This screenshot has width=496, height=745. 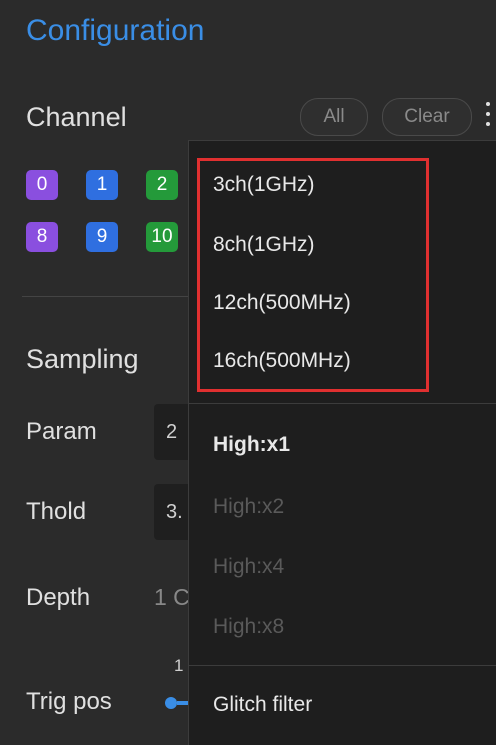 What do you see at coordinates (249, 626) in the screenshot?
I see `menu-item-high-x8: High:x8` at bounding box center [249, 626].